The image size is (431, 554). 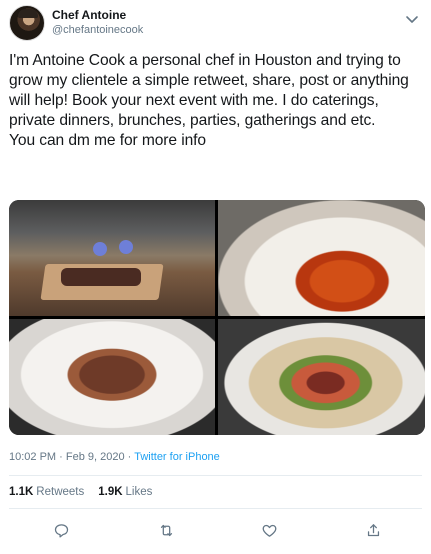 I want to click on reply-button, so click(x=61, y=530).